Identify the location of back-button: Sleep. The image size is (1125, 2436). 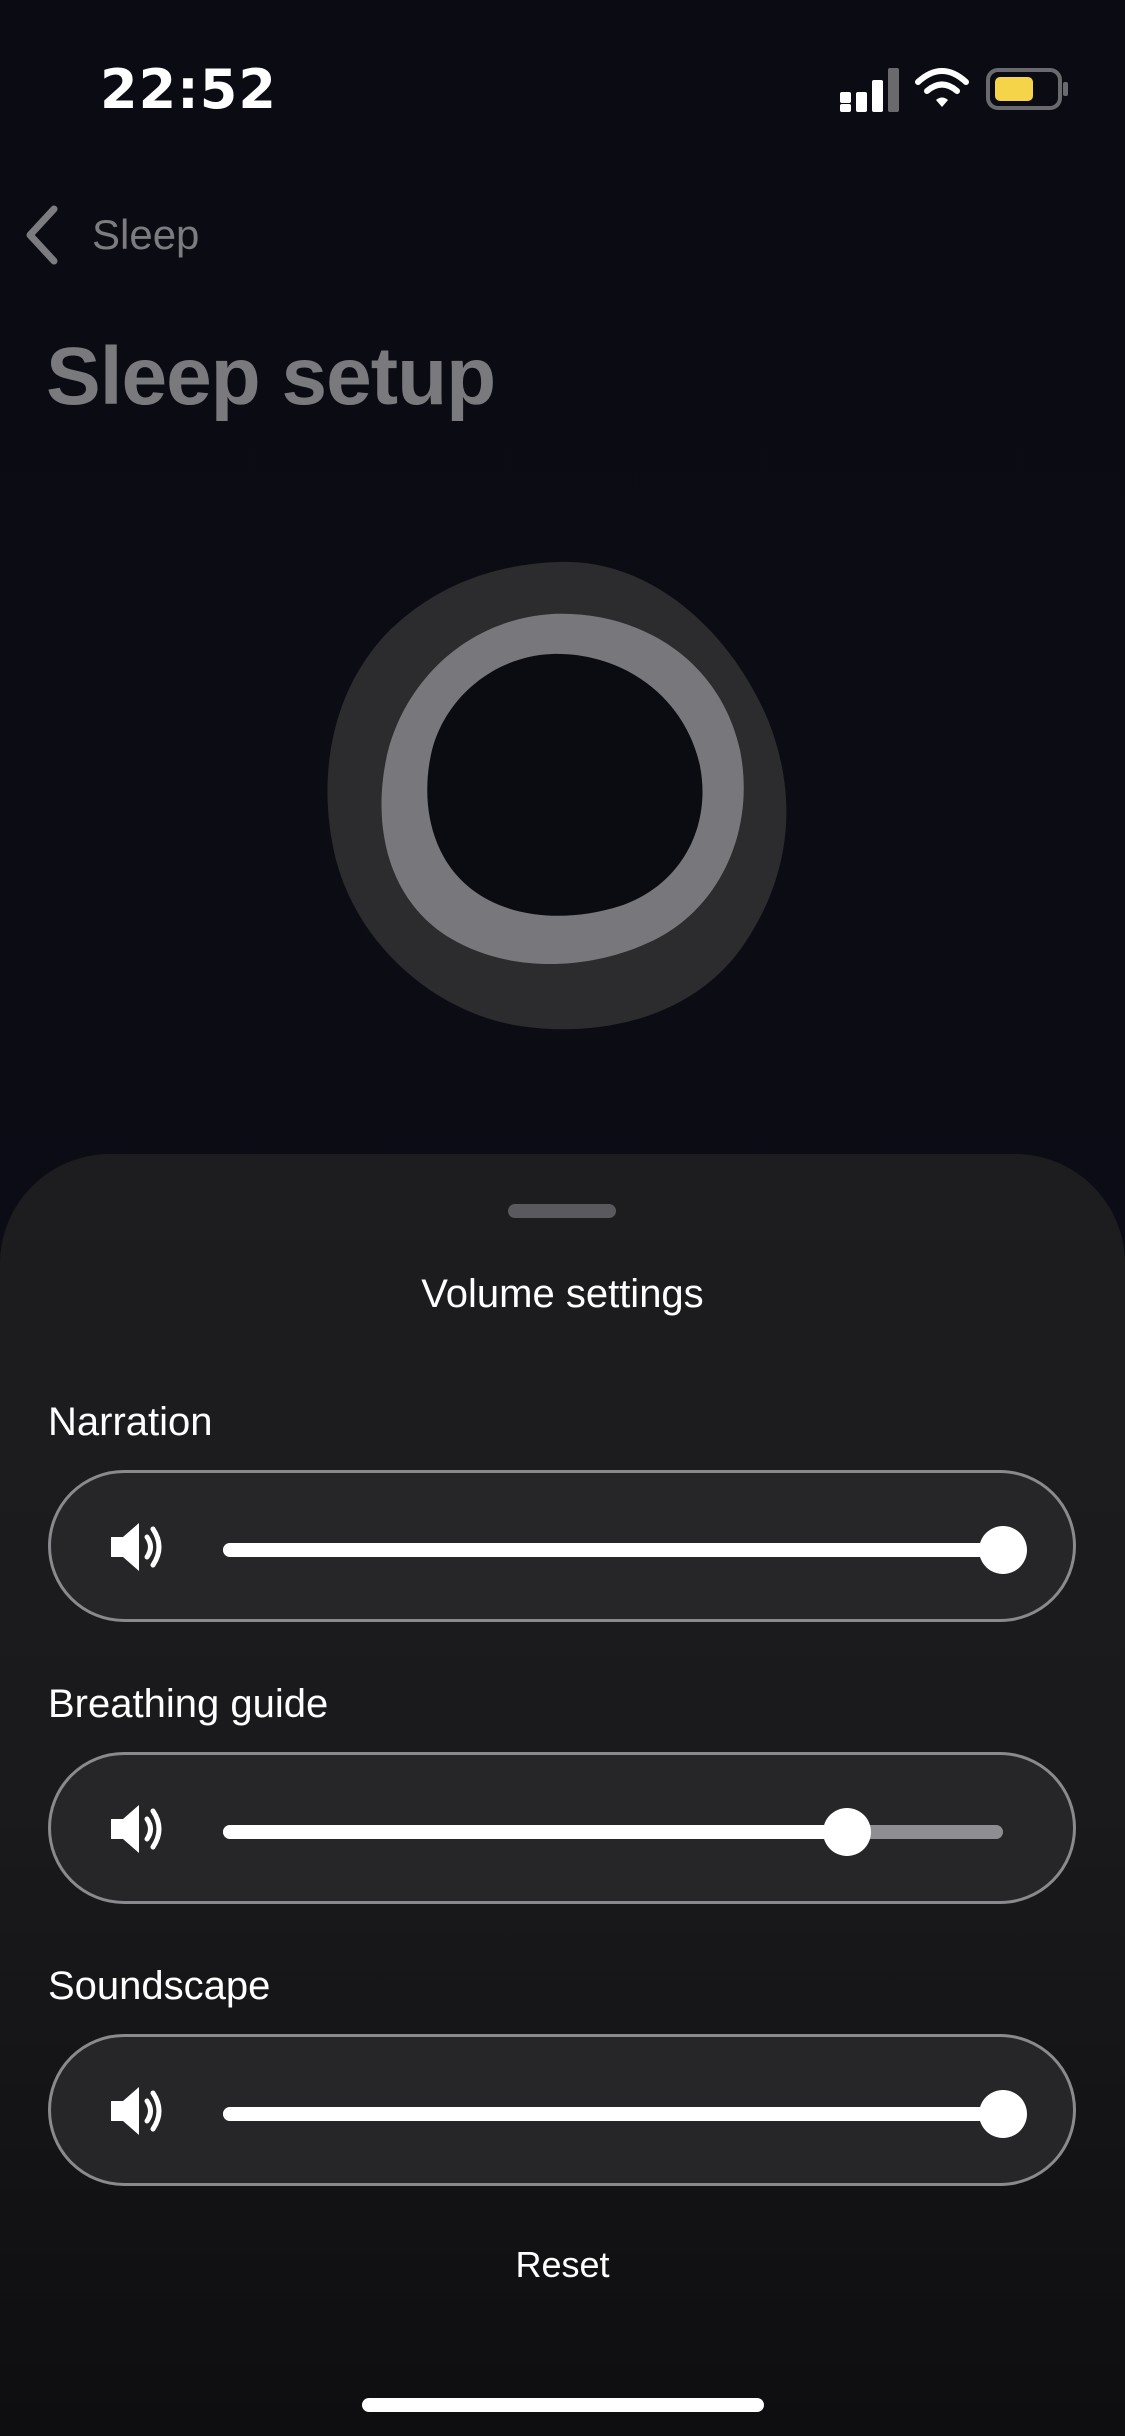
(109, 235).